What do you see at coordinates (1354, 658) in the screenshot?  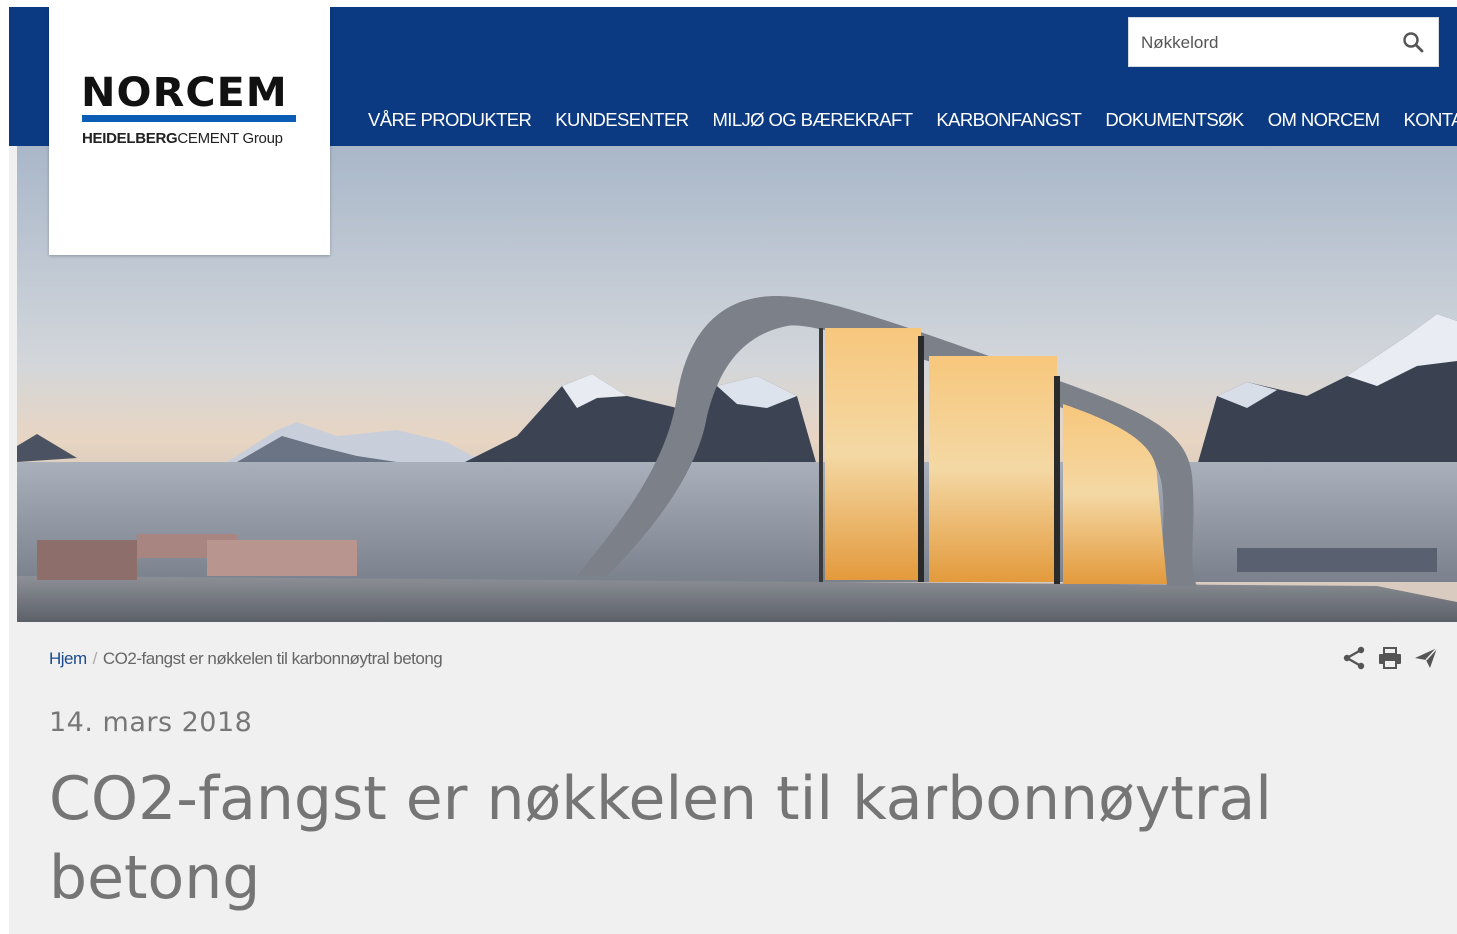 I see `share-icon` at bounding box center [1354, 658].